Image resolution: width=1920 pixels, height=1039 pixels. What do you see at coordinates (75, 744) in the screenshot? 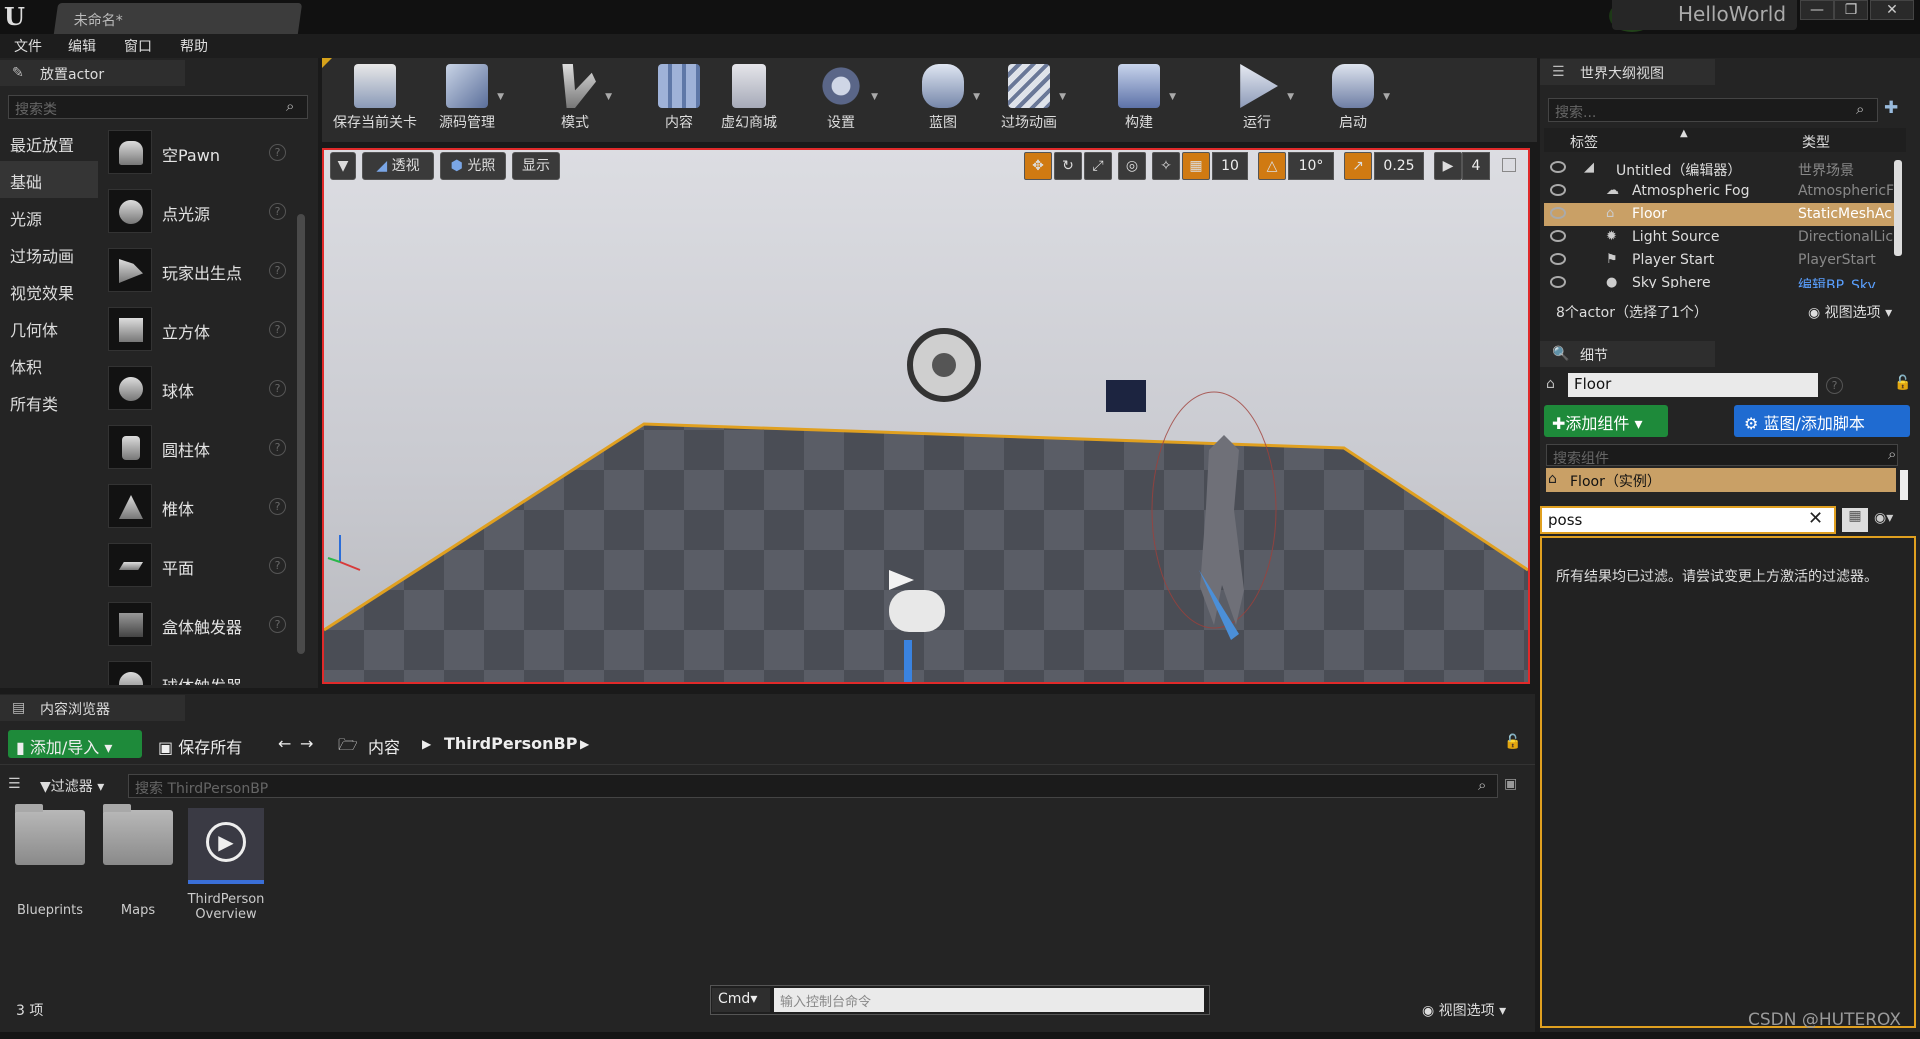
I see `add-import-button: ▮ 添加/导入 ▾` at bounding box center [75, 744].